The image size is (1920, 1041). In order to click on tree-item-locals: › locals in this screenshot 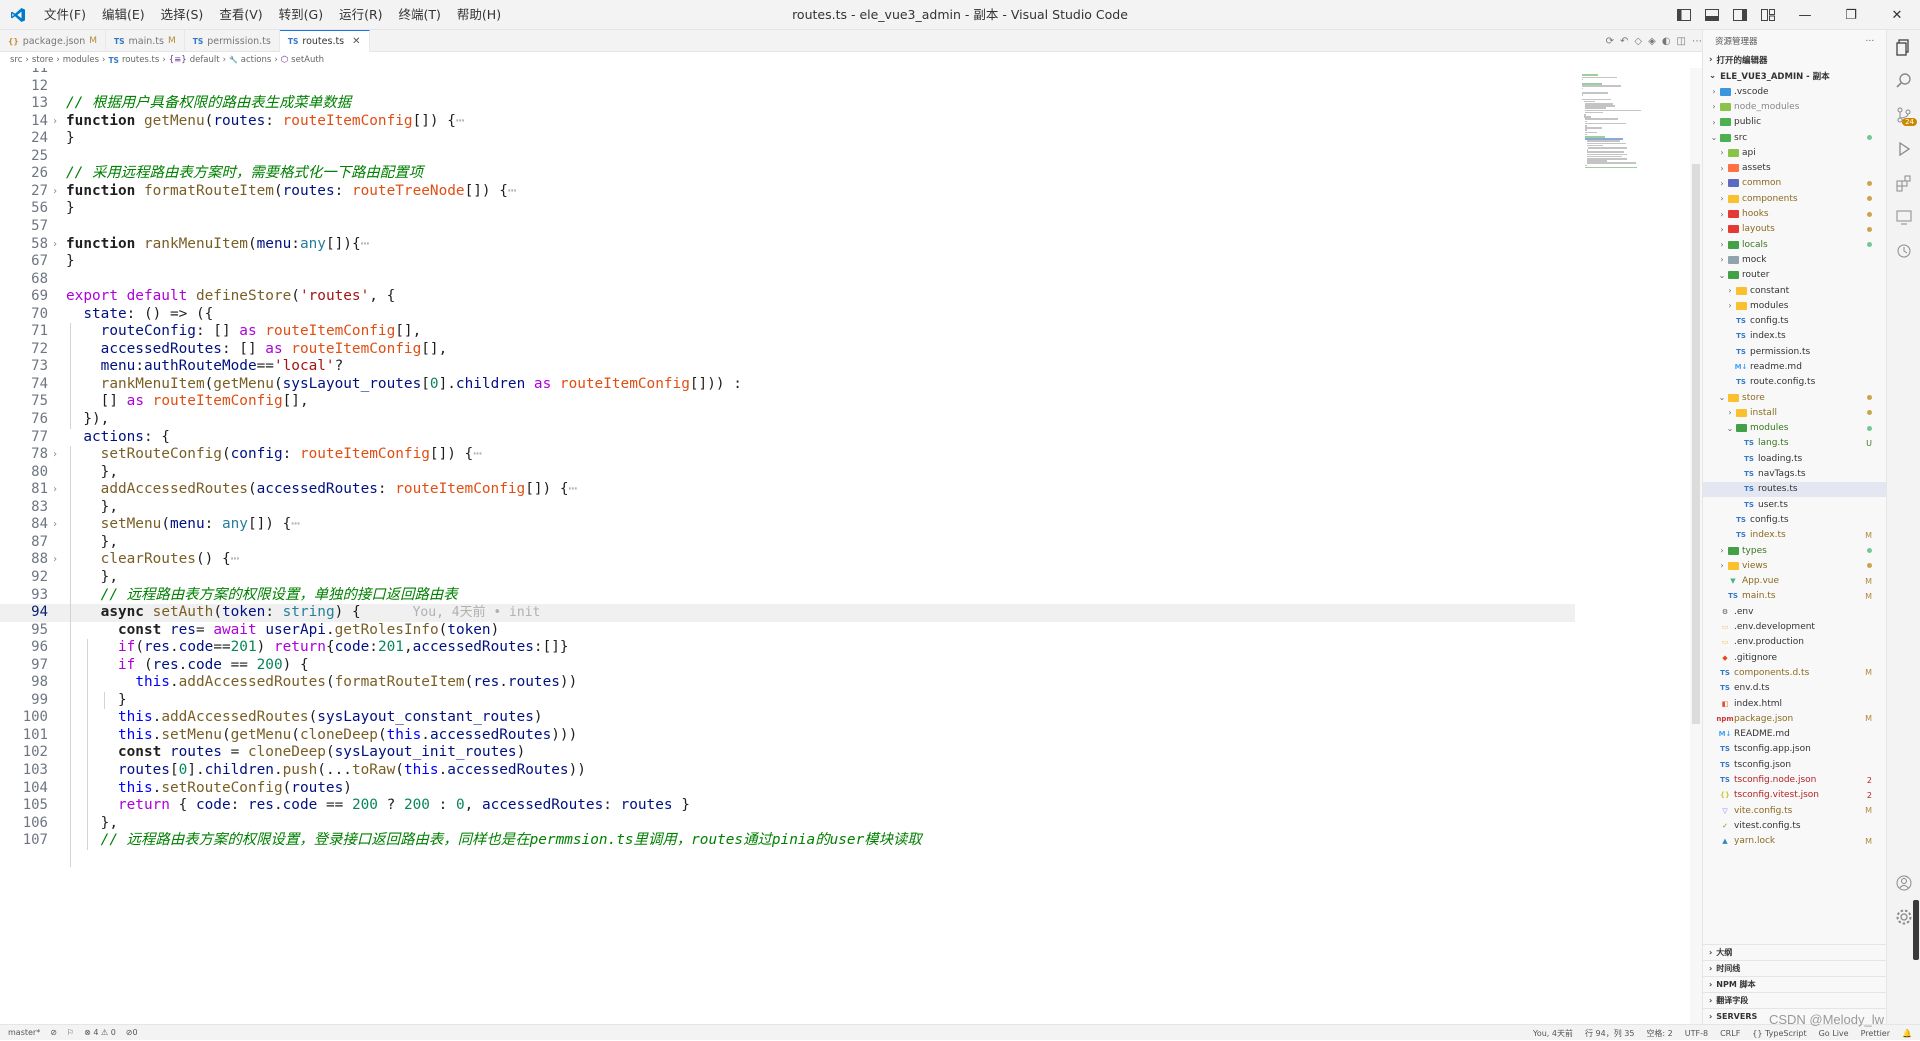, I will do `click(1794, 244)`.